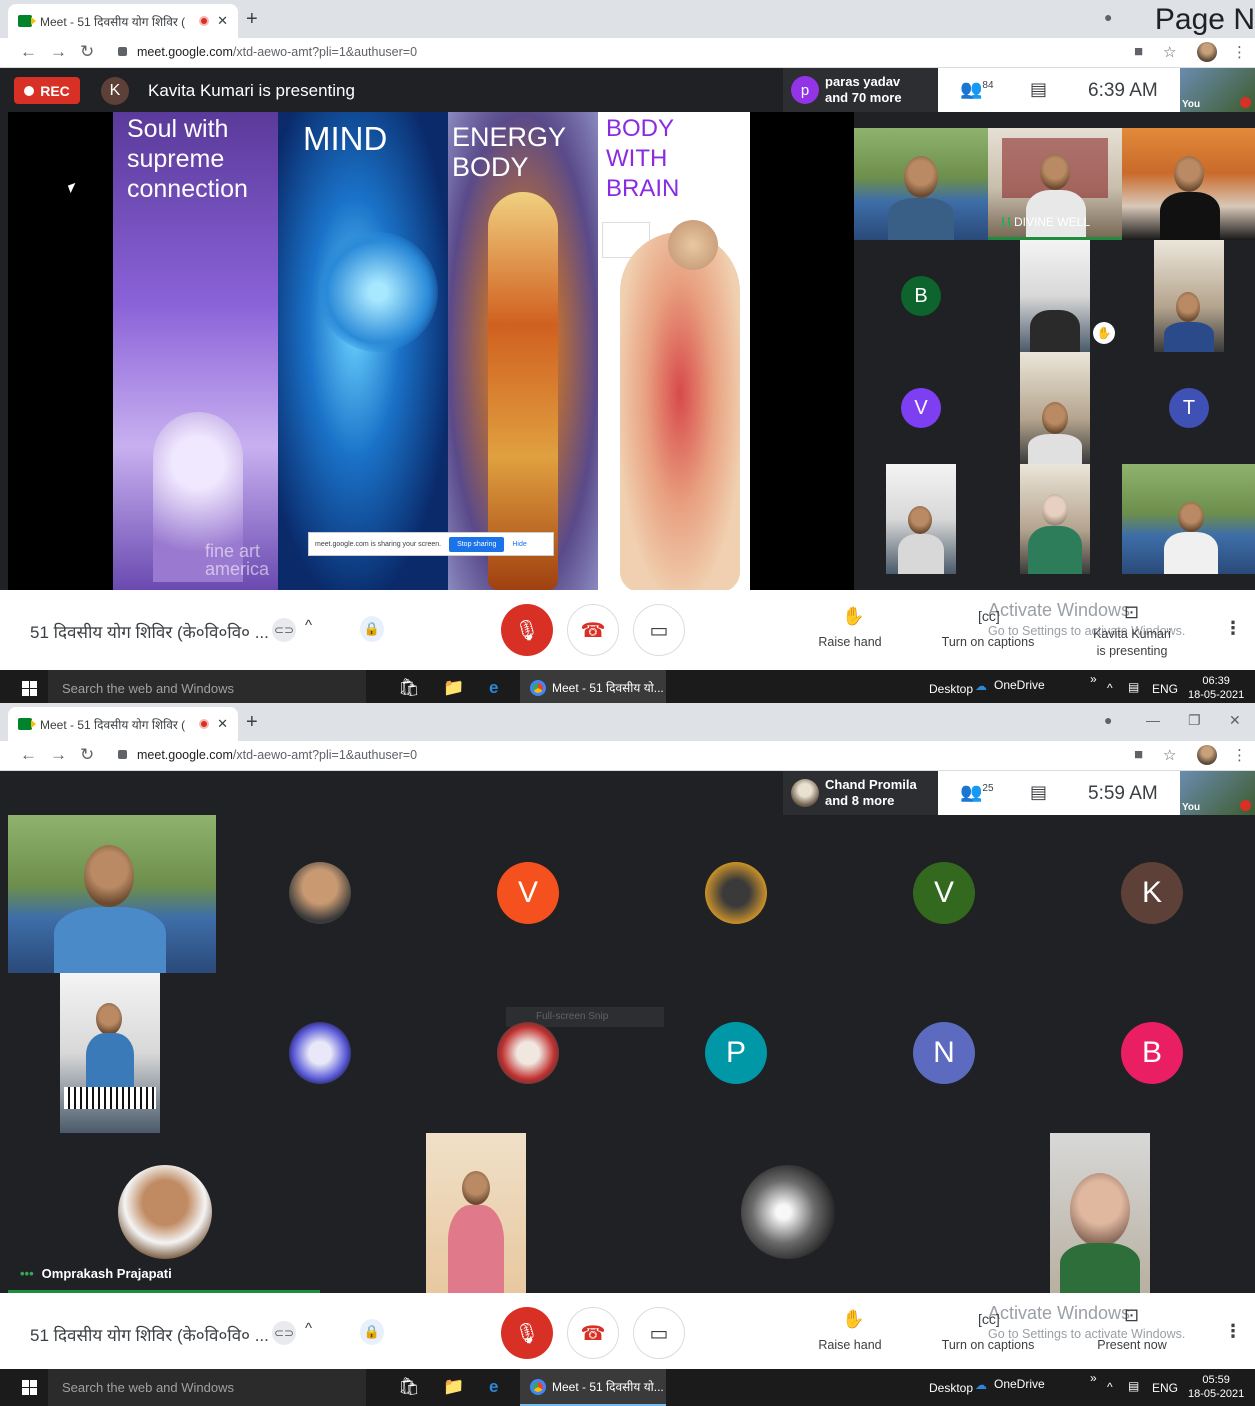  Describe the element at coordinates (860, 90) in the screenshot. I see `participants-summary: p paras yadav and 70 more` at that location.